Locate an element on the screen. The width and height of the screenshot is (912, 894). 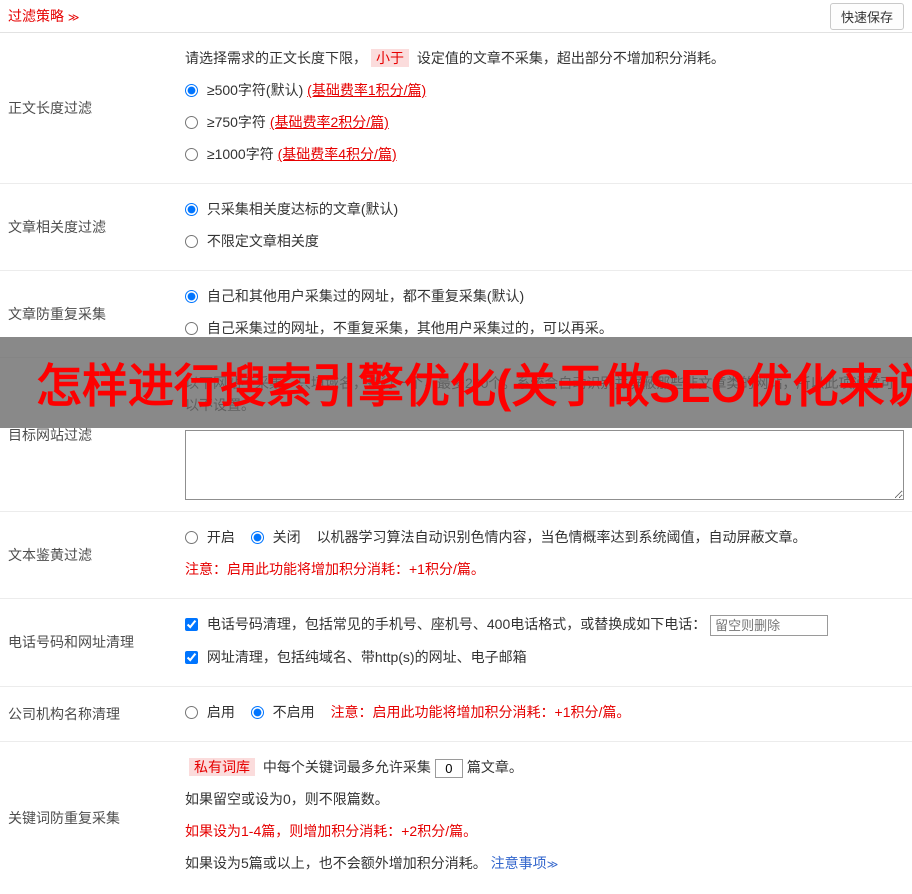
row-label-phone-url-clean: 电话号码和网址清理 is located at coordinates (71, 642).